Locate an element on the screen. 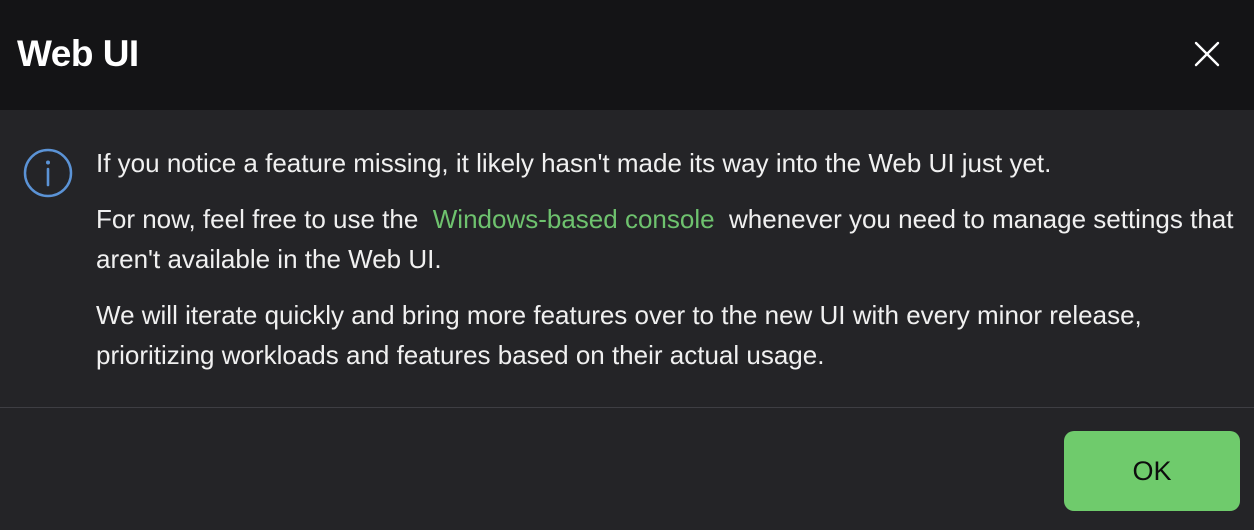 The image size is (1254, 530). close-button is located at coordinates (1207, 54).